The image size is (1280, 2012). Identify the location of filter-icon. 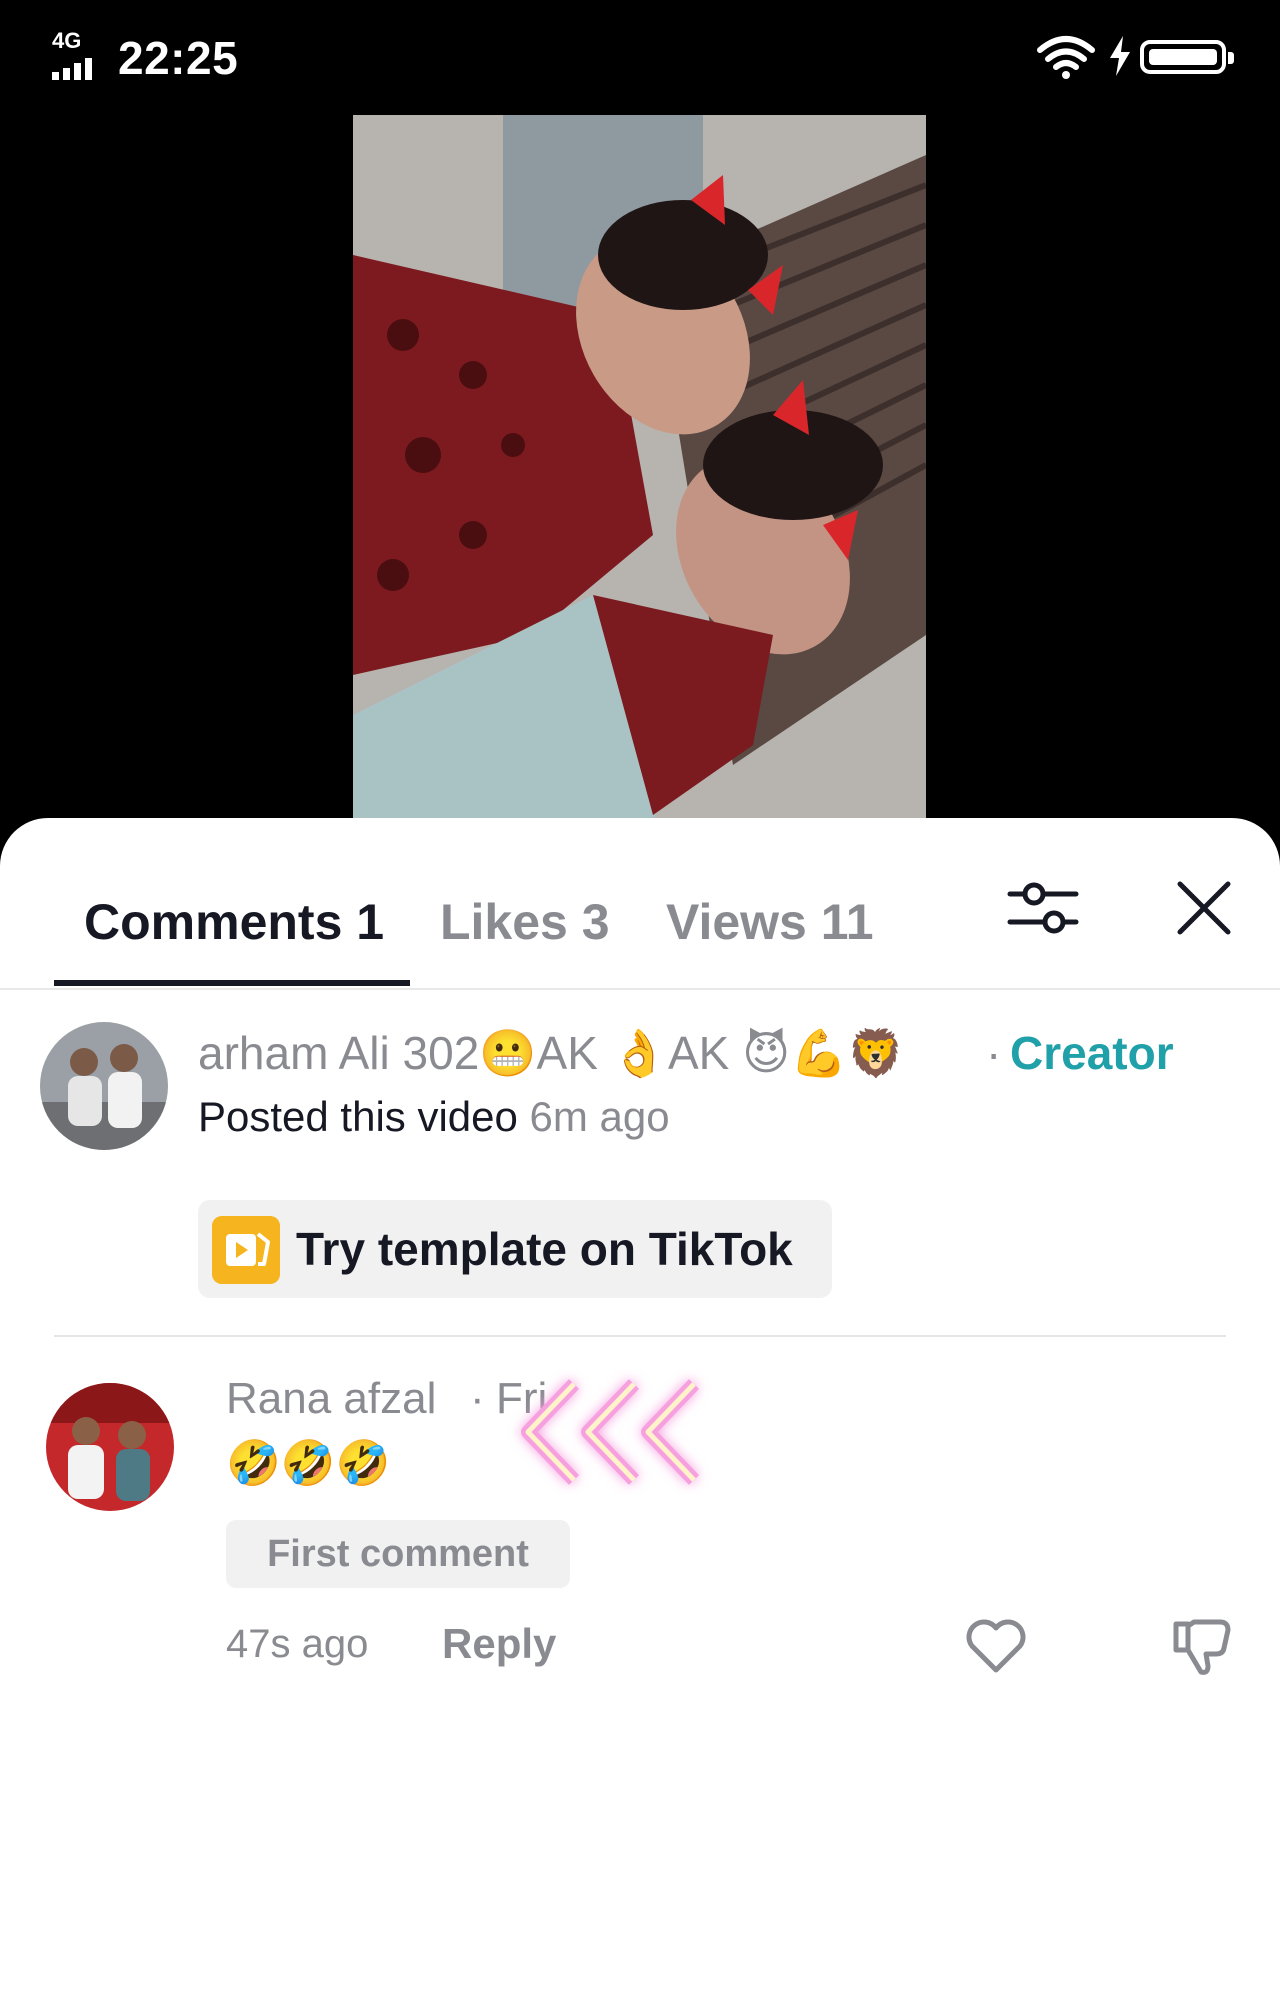
(1043, 907).